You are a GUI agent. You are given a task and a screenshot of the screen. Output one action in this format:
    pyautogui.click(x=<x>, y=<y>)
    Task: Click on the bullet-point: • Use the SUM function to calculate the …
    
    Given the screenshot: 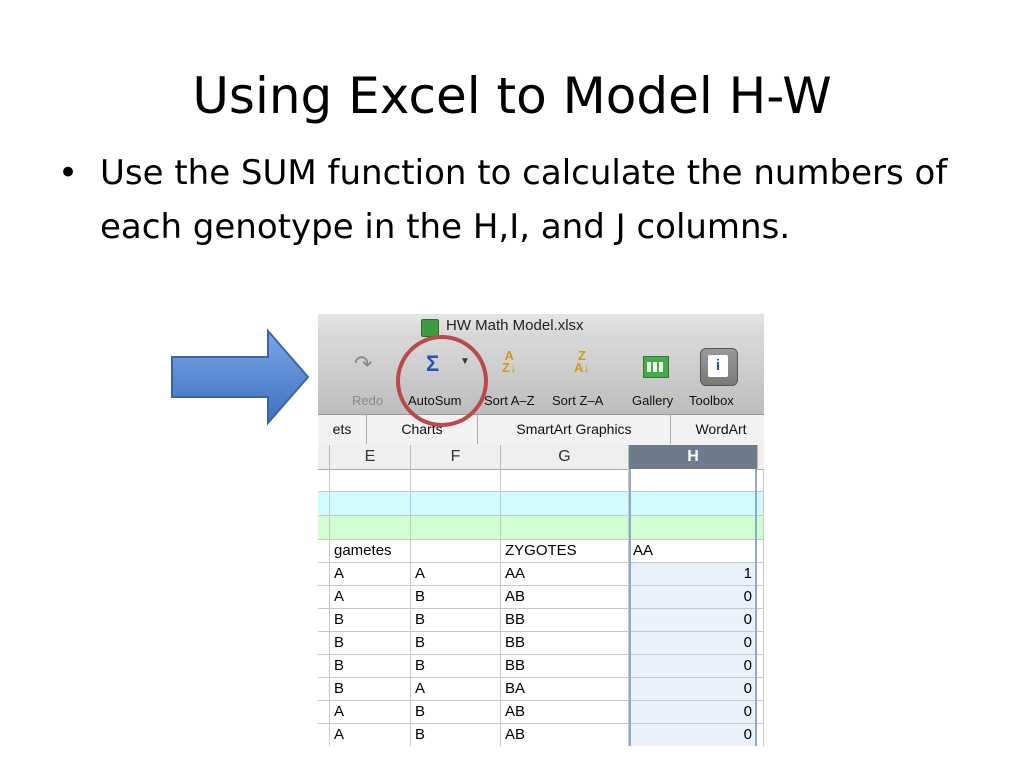 What is the action you would take?
    pyautogui.click(x=508, y=200)
    